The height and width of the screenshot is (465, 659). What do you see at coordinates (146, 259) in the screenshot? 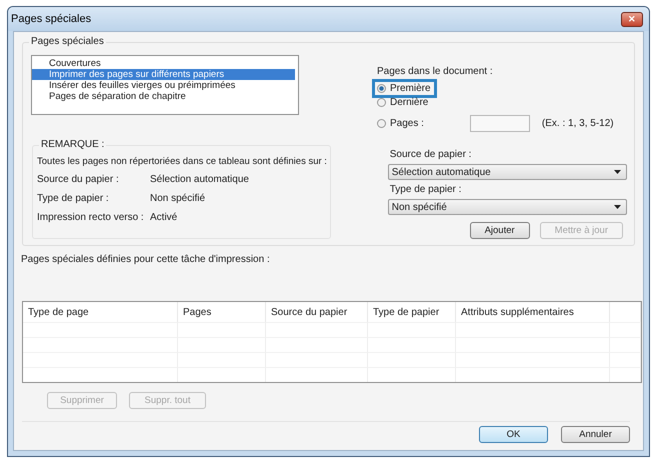
I see `section-label: Pages spéciales définies pour cette tâche d'impression :` at bounding box center [146, 259].